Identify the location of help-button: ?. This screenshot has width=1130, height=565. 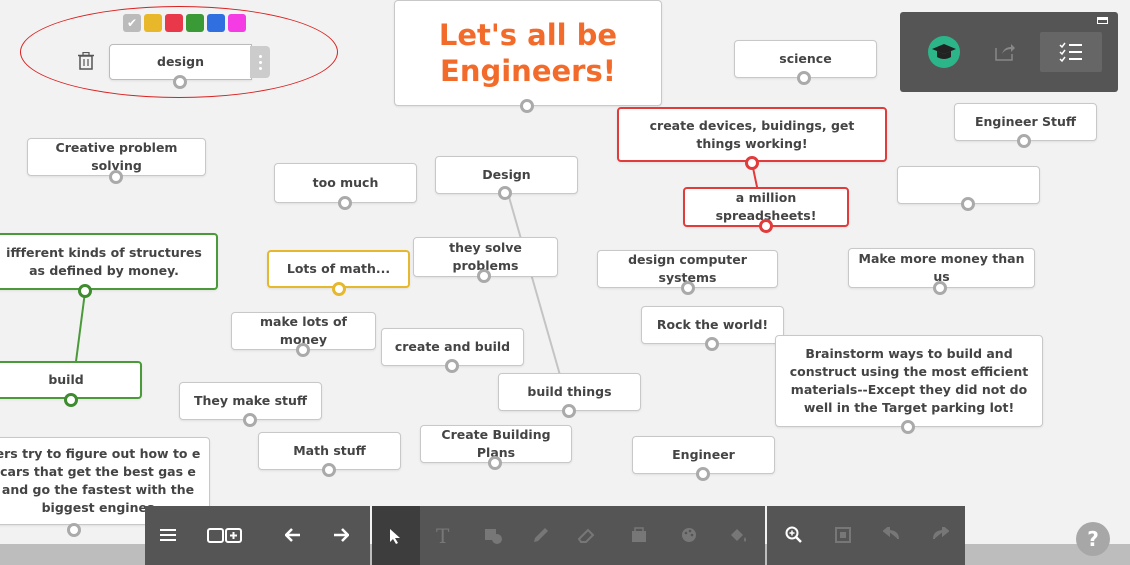
(1093, 539).